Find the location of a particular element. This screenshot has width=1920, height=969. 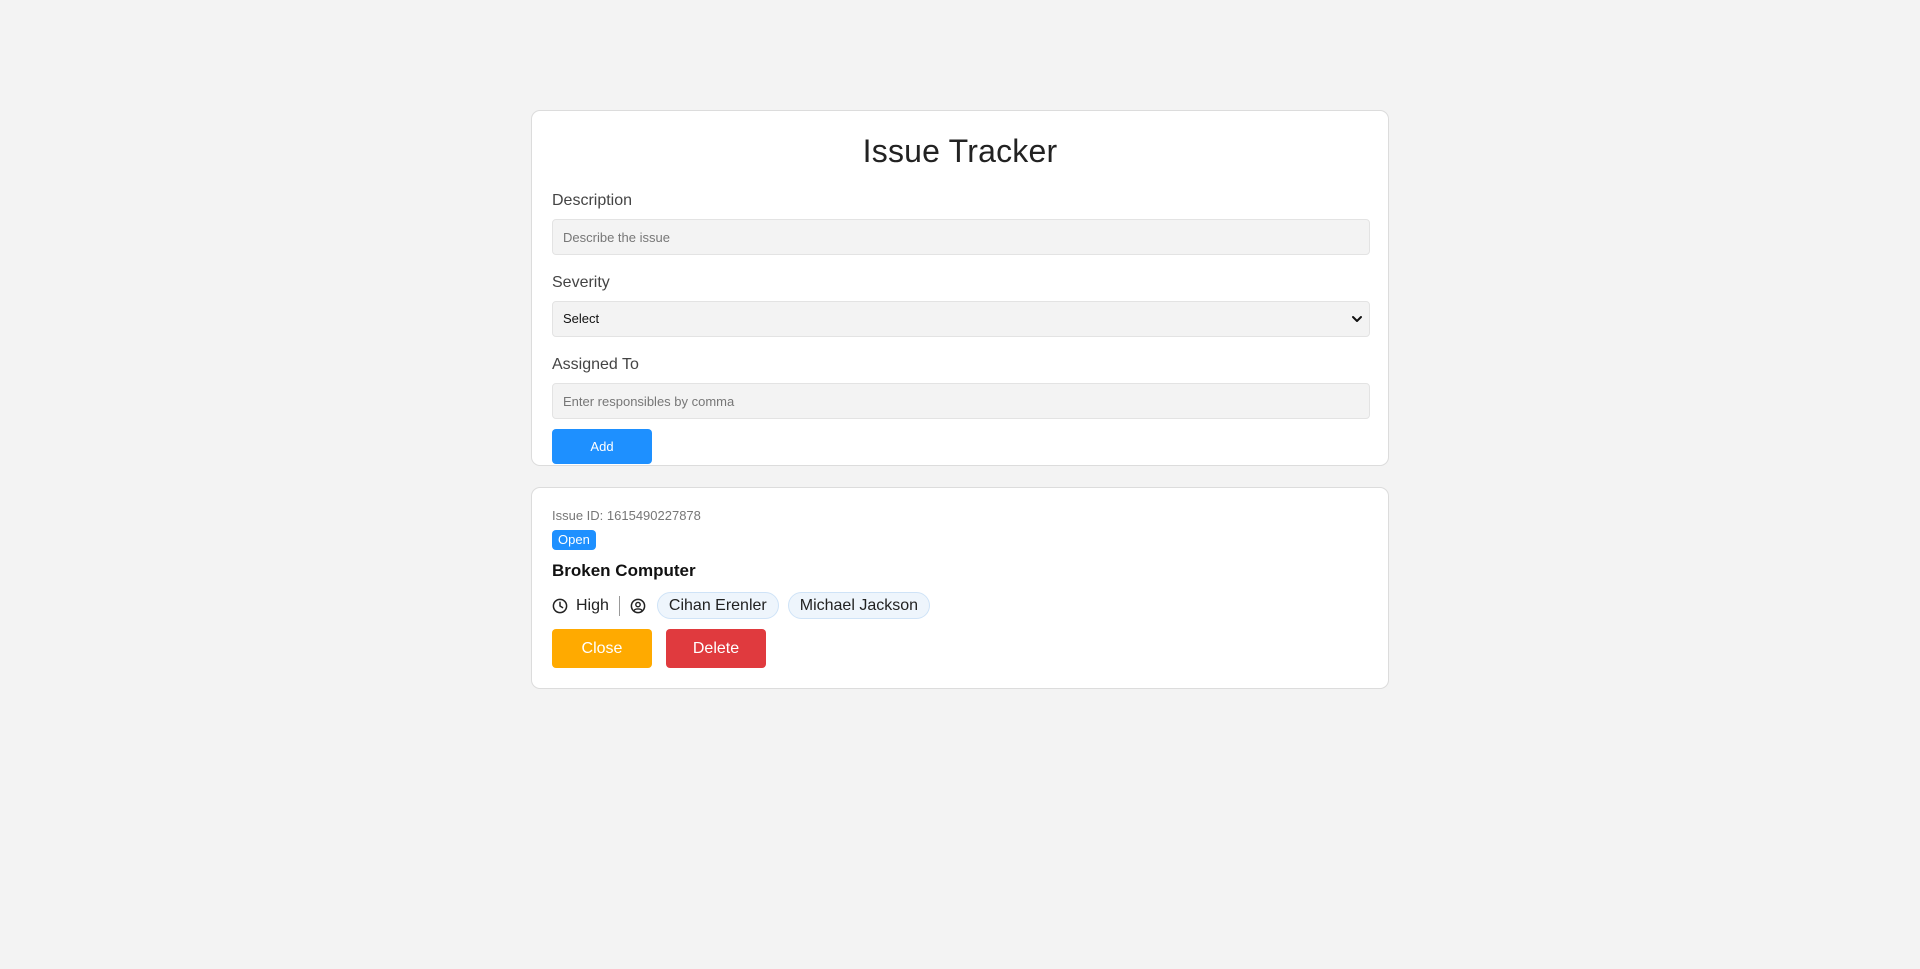

chevron-down-icon is located at coordinates (1357, 319).